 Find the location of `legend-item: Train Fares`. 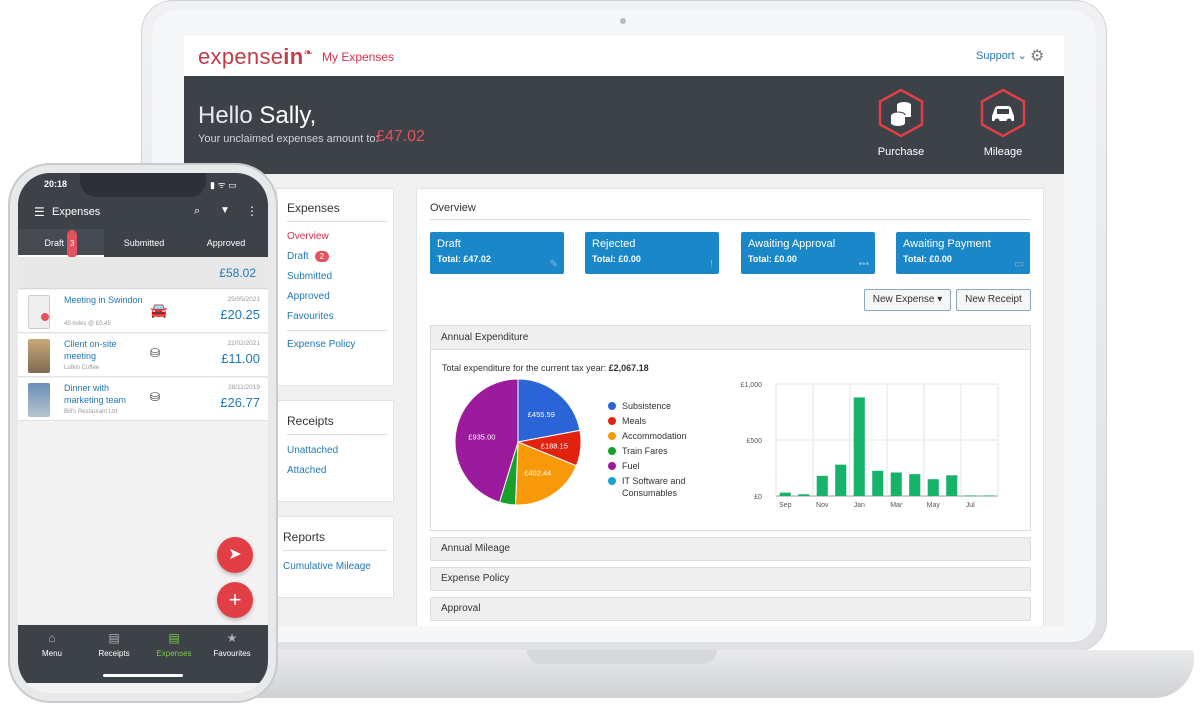

legend-item: Train Fares is located at coordinates (658, 452).